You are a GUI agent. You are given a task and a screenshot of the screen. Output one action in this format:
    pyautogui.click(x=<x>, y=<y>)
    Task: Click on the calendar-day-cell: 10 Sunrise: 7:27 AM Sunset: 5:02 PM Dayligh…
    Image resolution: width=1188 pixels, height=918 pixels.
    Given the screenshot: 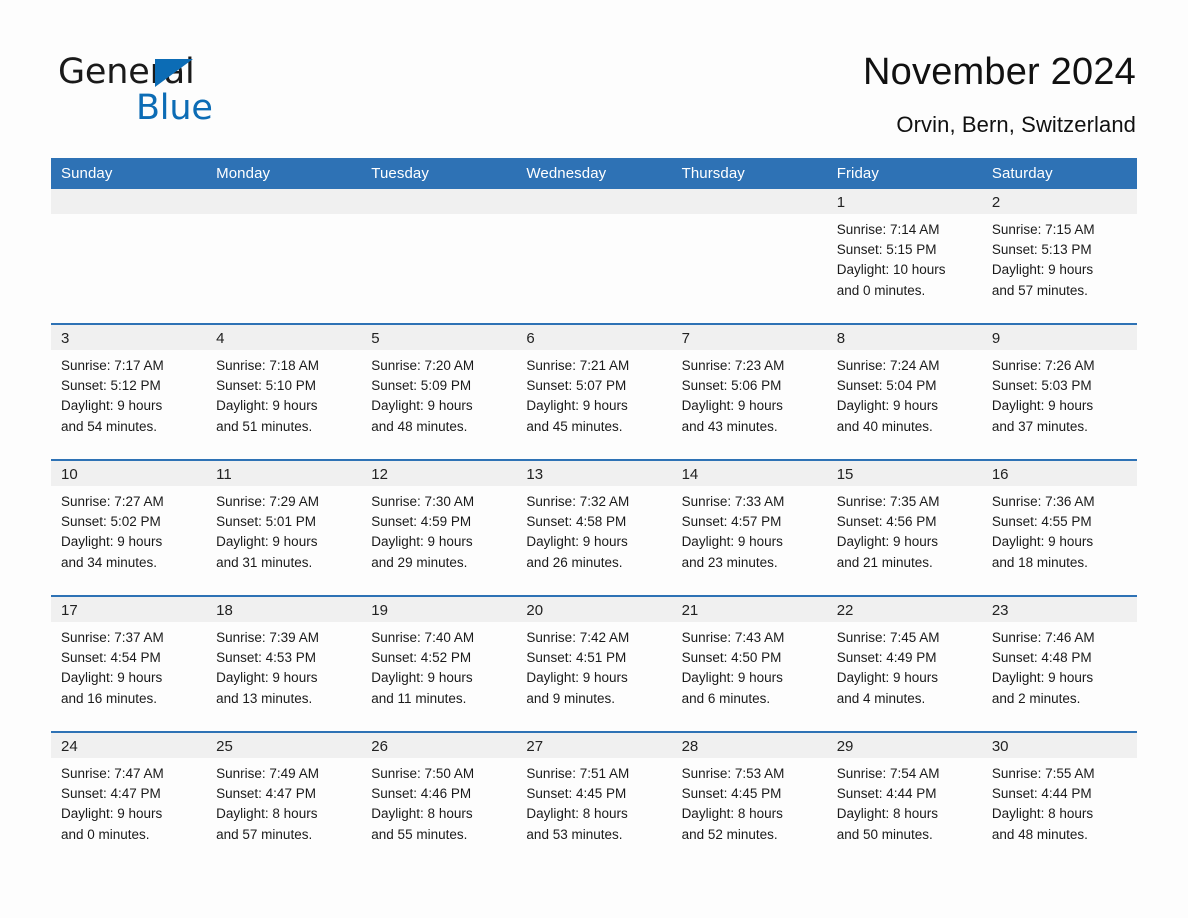 What is the action you would take?
    pyautogui.click(x=129, y=527)
    